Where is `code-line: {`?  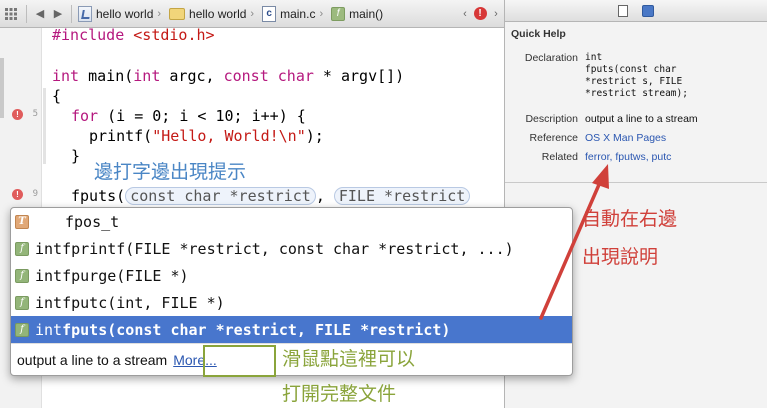 code-line: { is located at coordinates (56, 96).